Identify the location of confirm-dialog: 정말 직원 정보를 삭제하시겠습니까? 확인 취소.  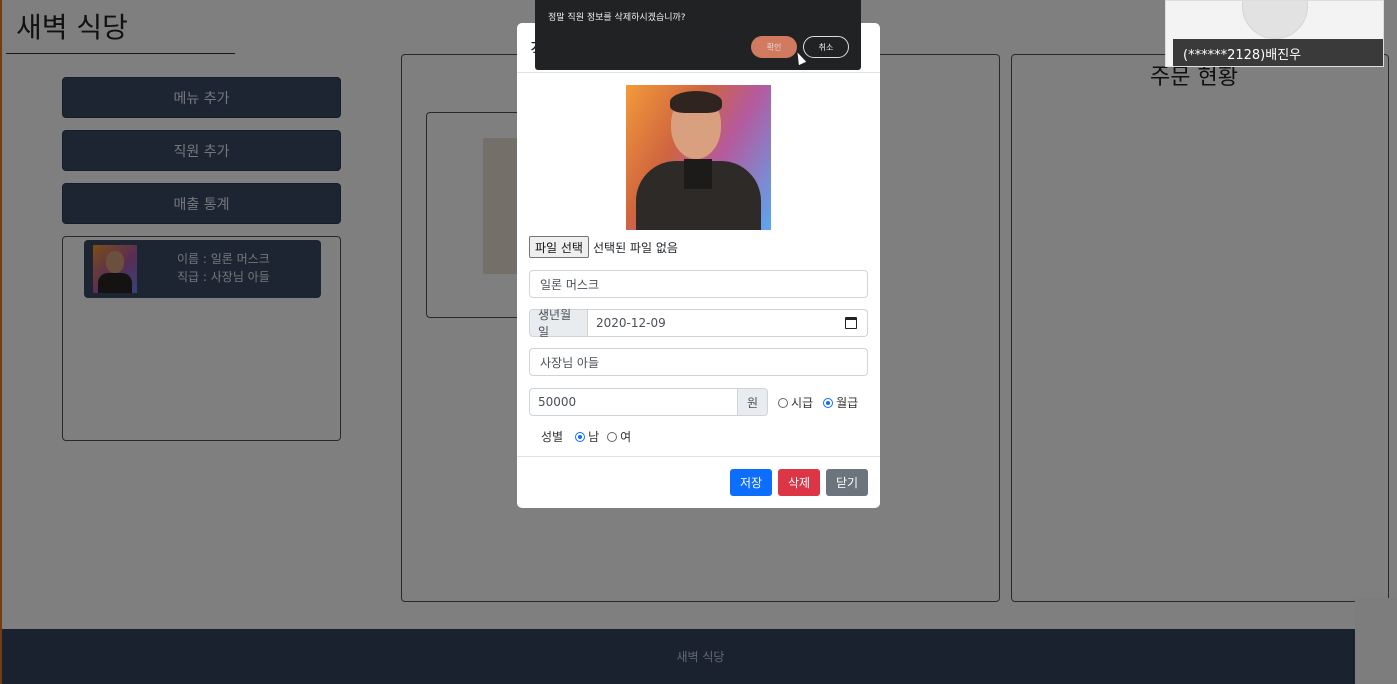
(698, 35).